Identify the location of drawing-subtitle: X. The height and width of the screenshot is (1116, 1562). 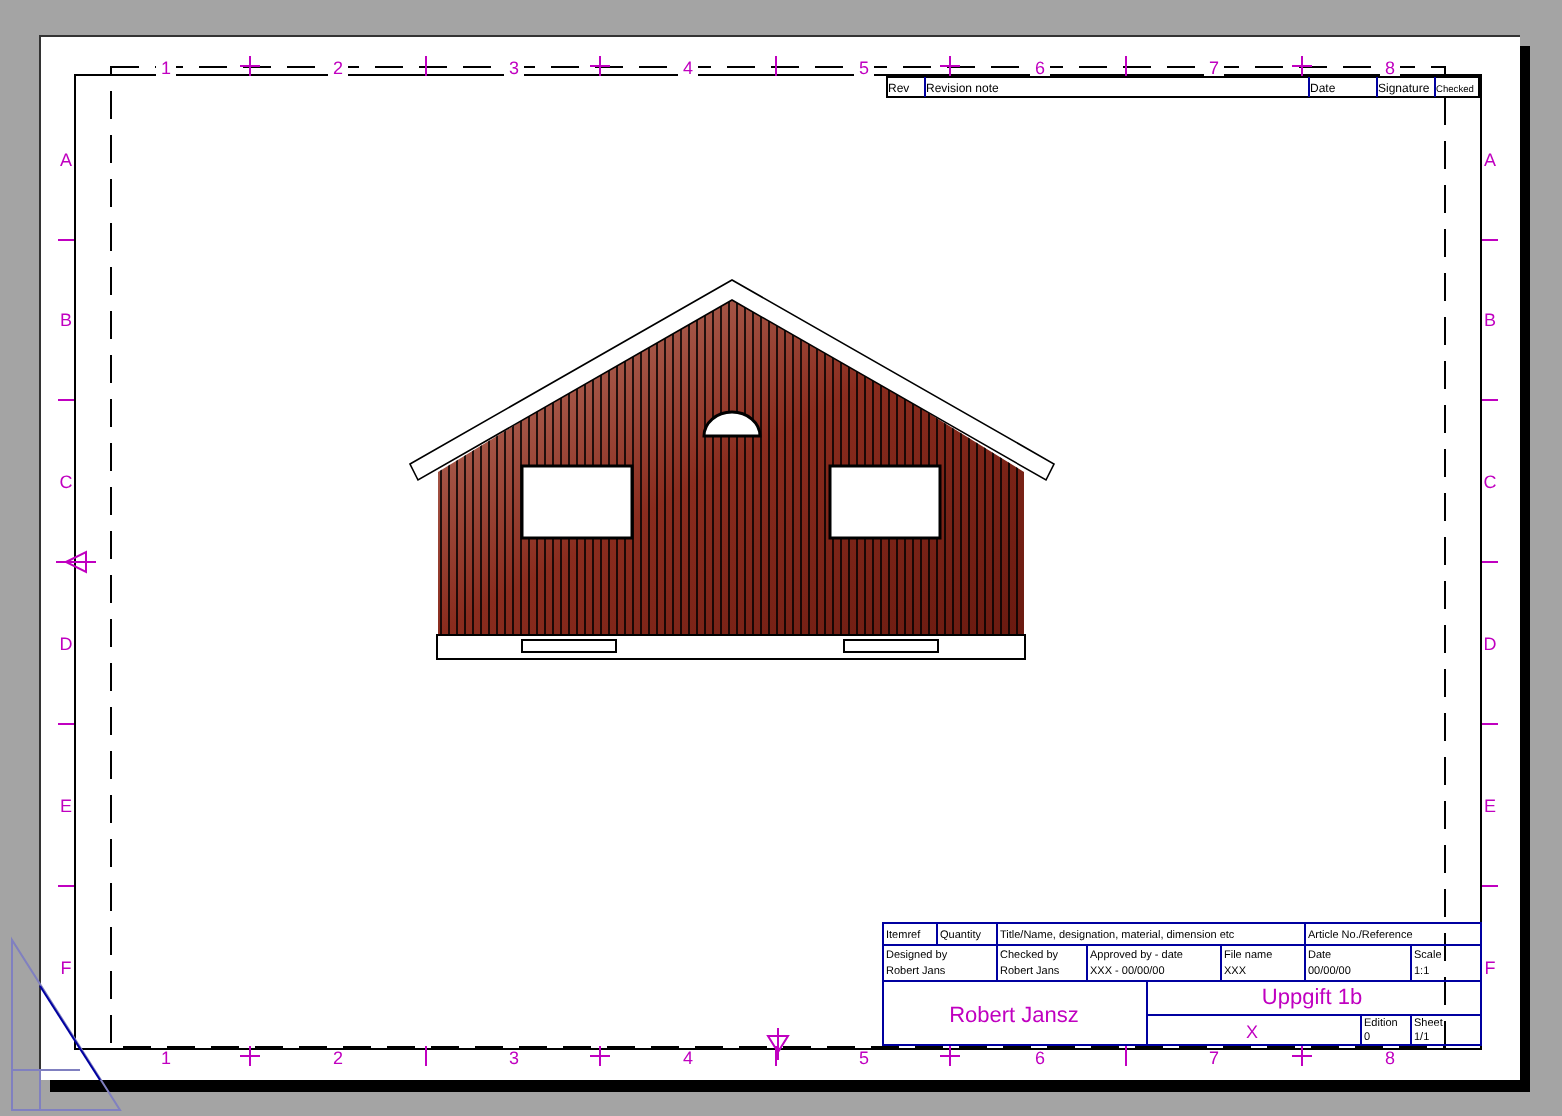
(1252, 1032).